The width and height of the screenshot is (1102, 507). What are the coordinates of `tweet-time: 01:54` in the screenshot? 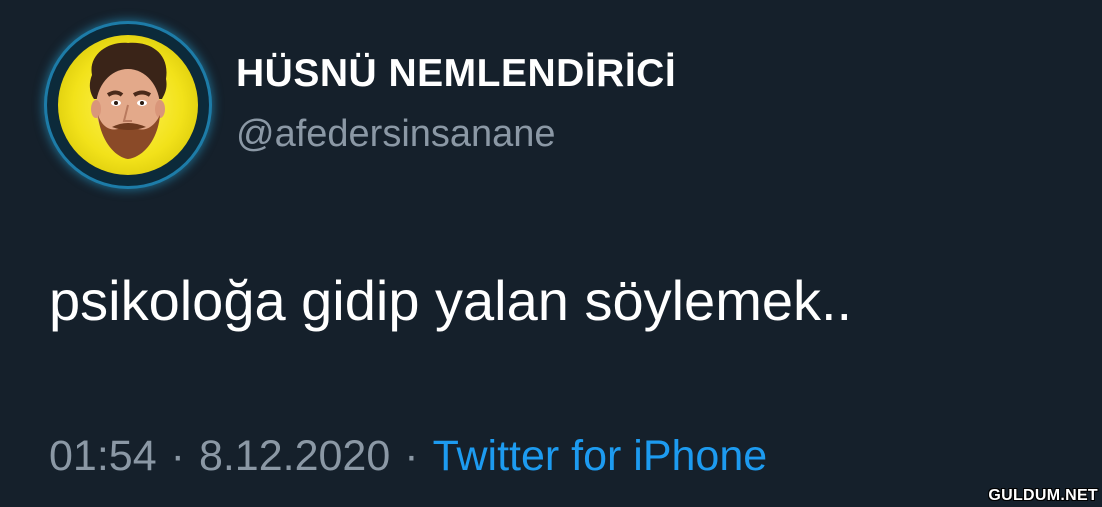 It's located at (103, 456).